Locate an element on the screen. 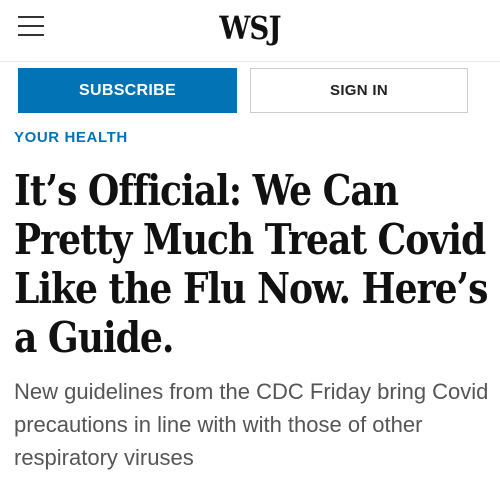 The image size is (500, 486). top-bar: WSJ is located at coordinates (250, 31).